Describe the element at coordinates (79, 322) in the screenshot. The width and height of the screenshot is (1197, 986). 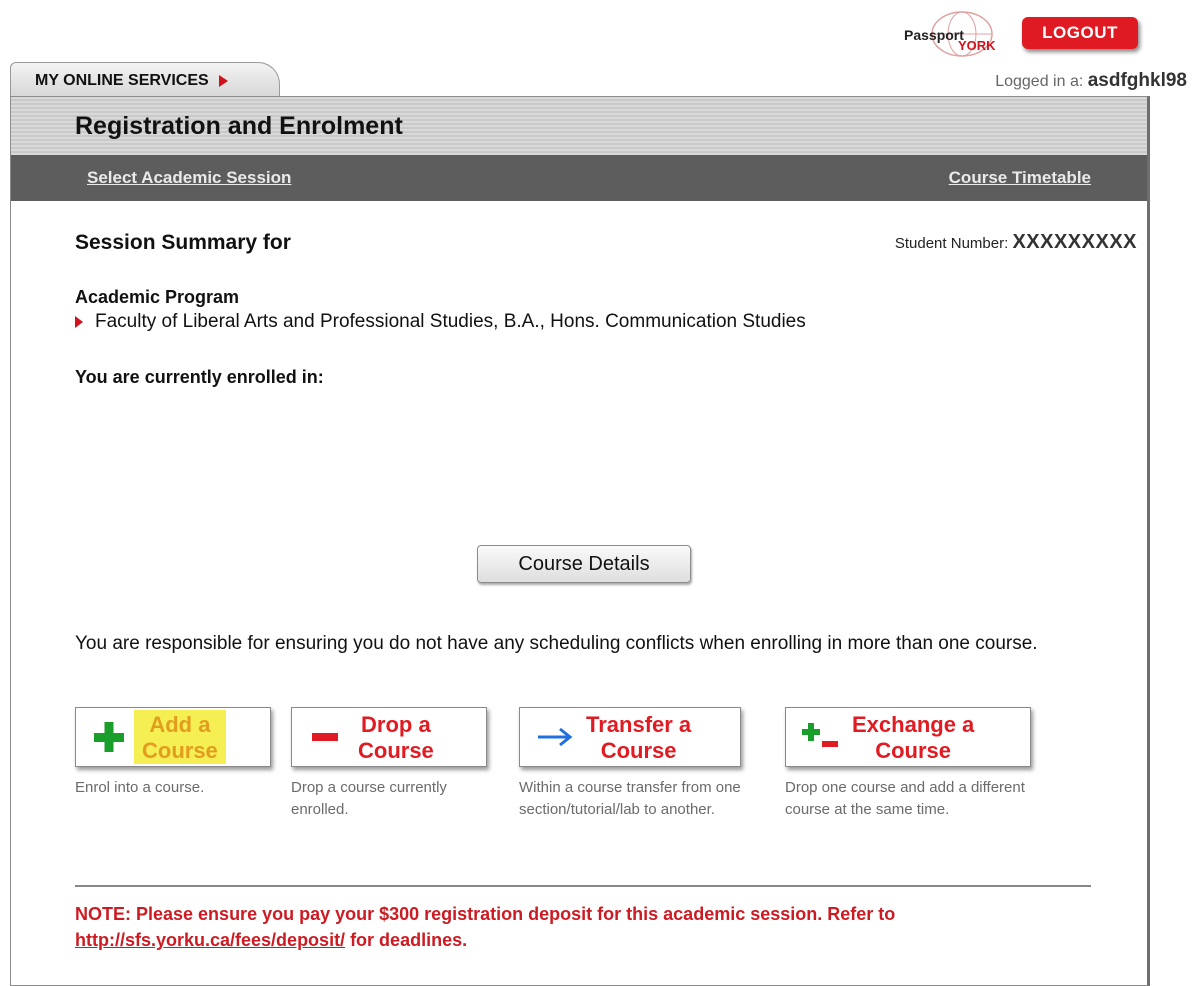
I see `bullet-arrow-icon` at that location.